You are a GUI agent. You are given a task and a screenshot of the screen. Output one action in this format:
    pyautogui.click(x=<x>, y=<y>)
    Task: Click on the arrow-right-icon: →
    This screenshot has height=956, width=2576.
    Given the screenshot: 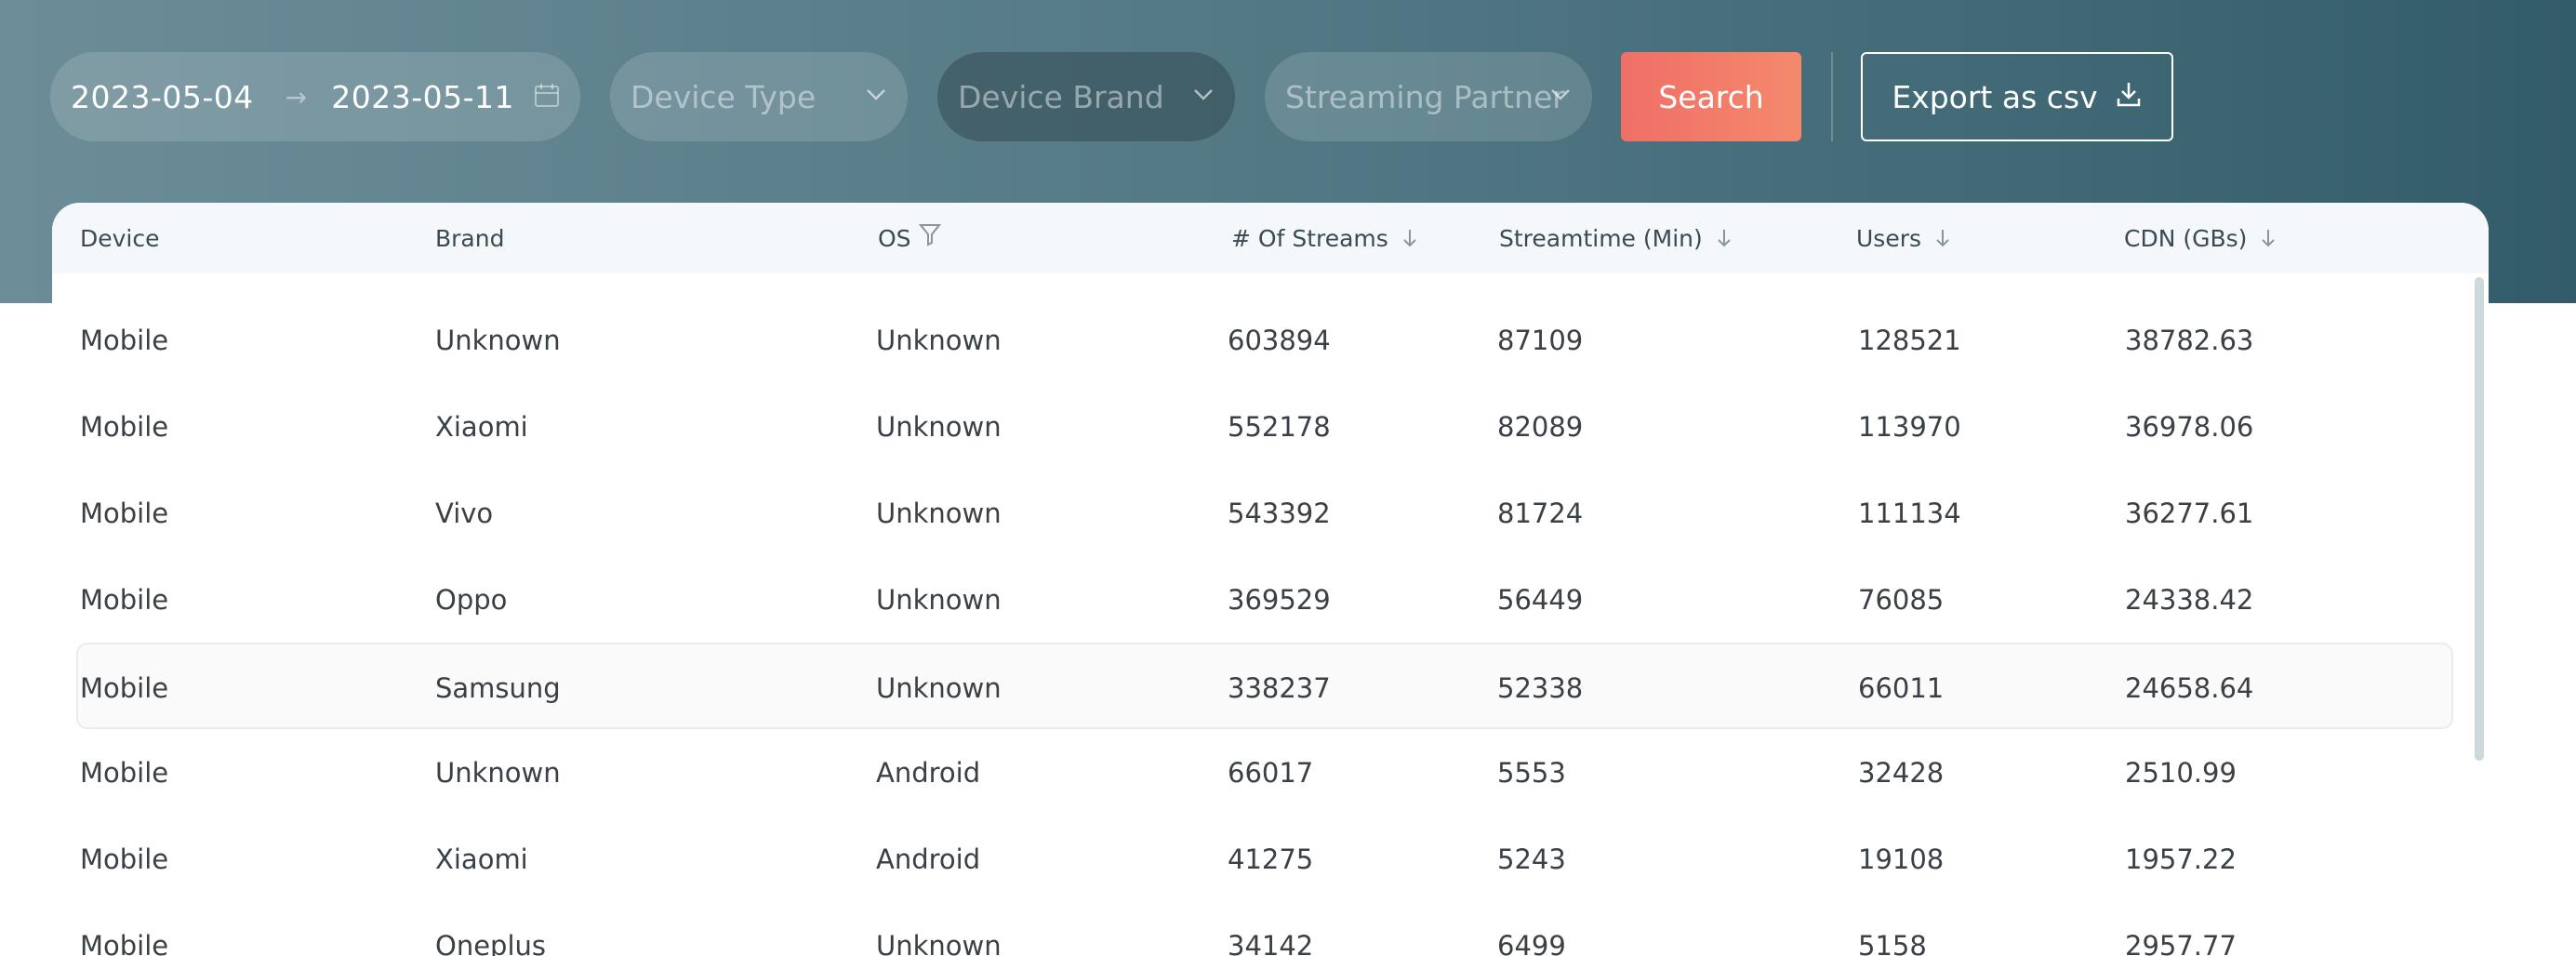 What is the action you would take?
    pyautogui.click(x=296, y=97)
    